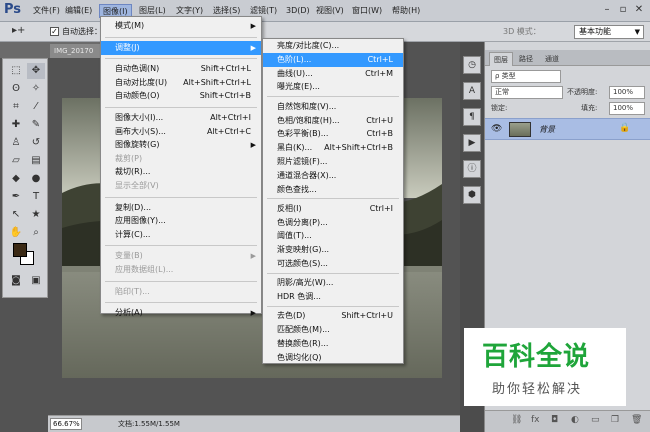  I want to click on workspace-select: 基本功能 ▼, so click(609, 32).